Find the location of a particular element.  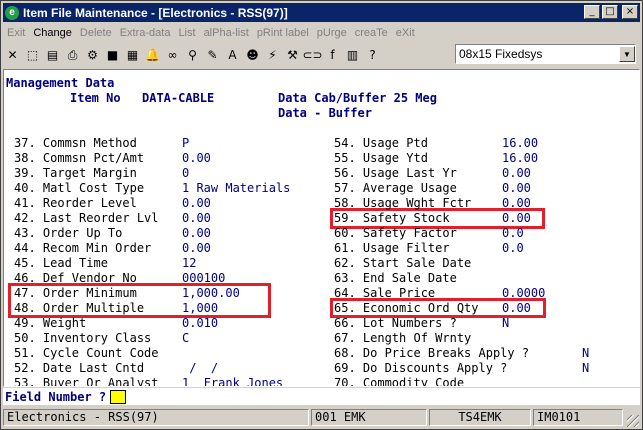

menu-item-5: alPha-list is located at coordinates (226, 33).